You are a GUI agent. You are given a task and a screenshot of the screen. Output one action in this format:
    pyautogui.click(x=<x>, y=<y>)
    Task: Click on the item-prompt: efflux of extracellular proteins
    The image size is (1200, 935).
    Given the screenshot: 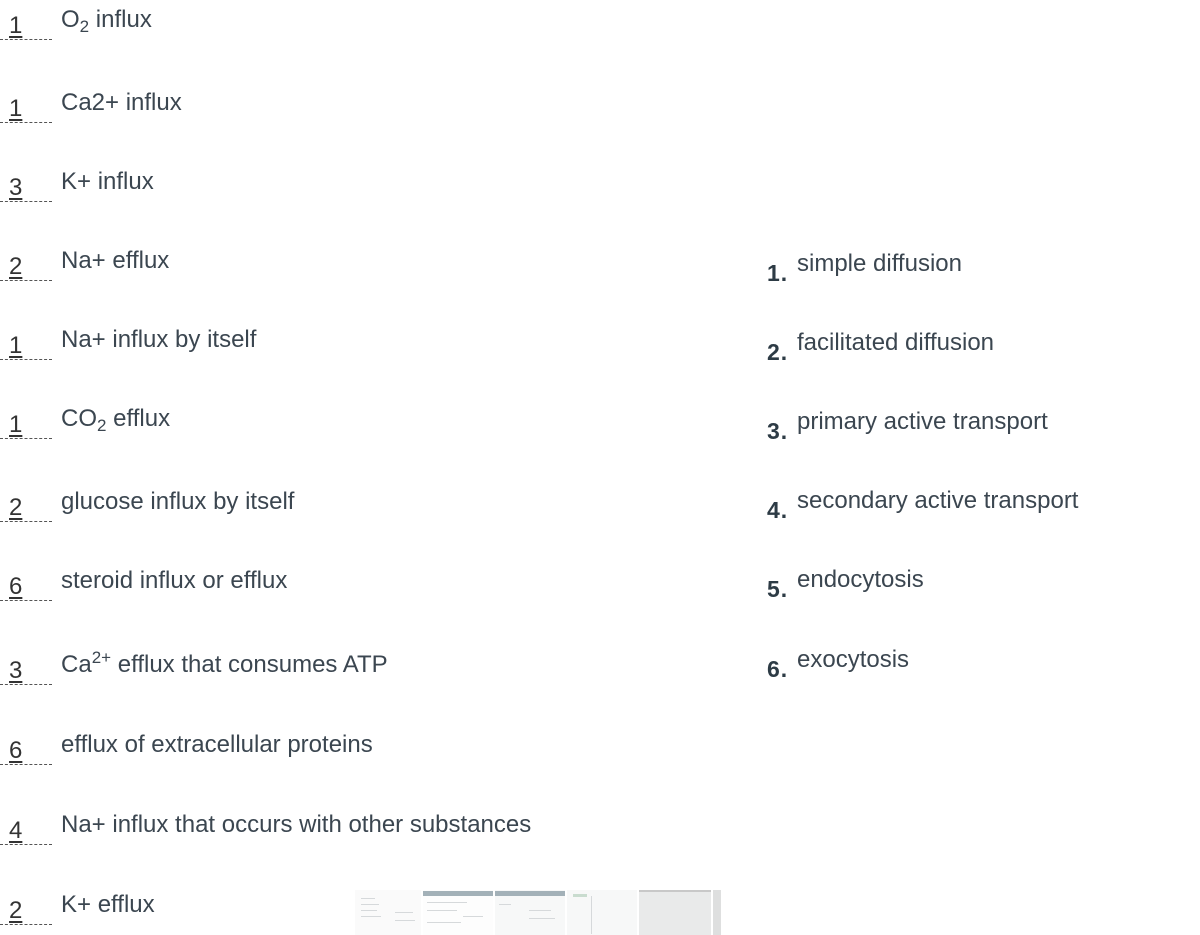 What is the action you would take?
    pyautogui.click(x=217, y=745)
    